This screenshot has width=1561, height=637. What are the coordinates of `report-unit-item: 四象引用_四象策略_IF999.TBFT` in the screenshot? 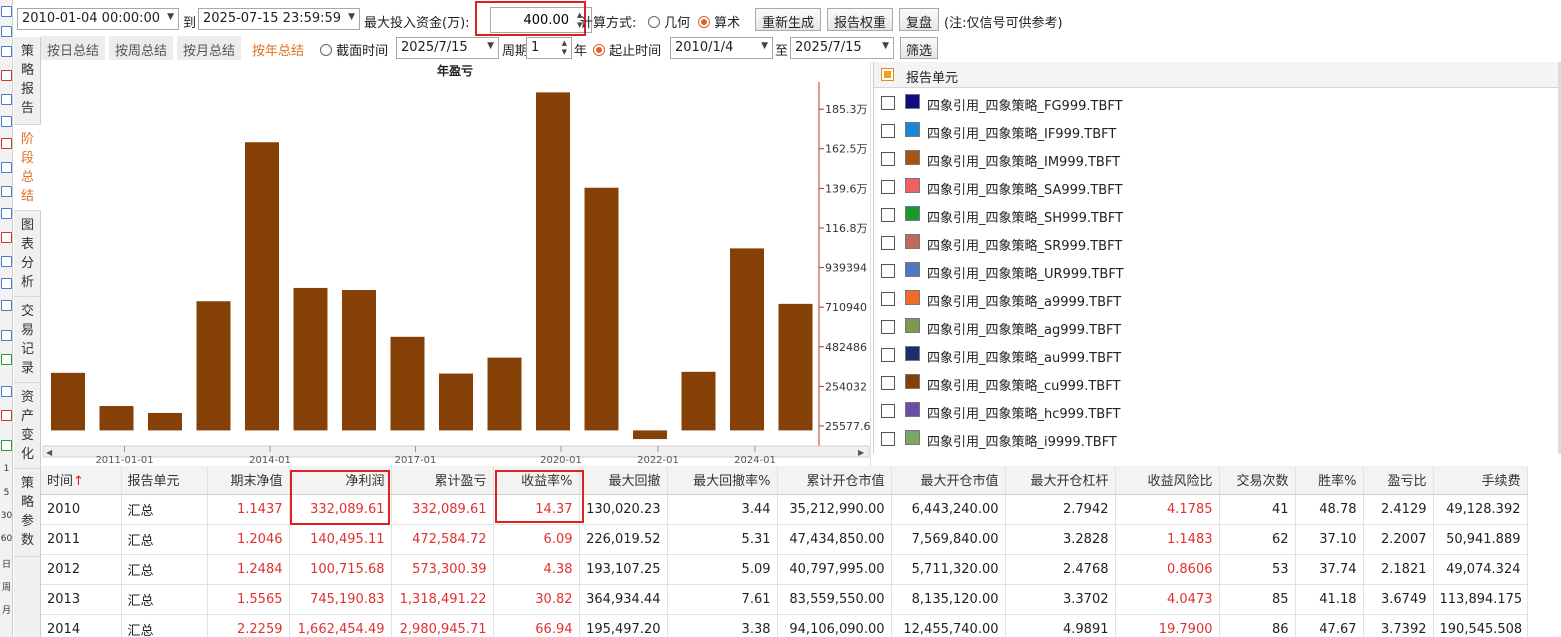 It's located at (1217, 131).